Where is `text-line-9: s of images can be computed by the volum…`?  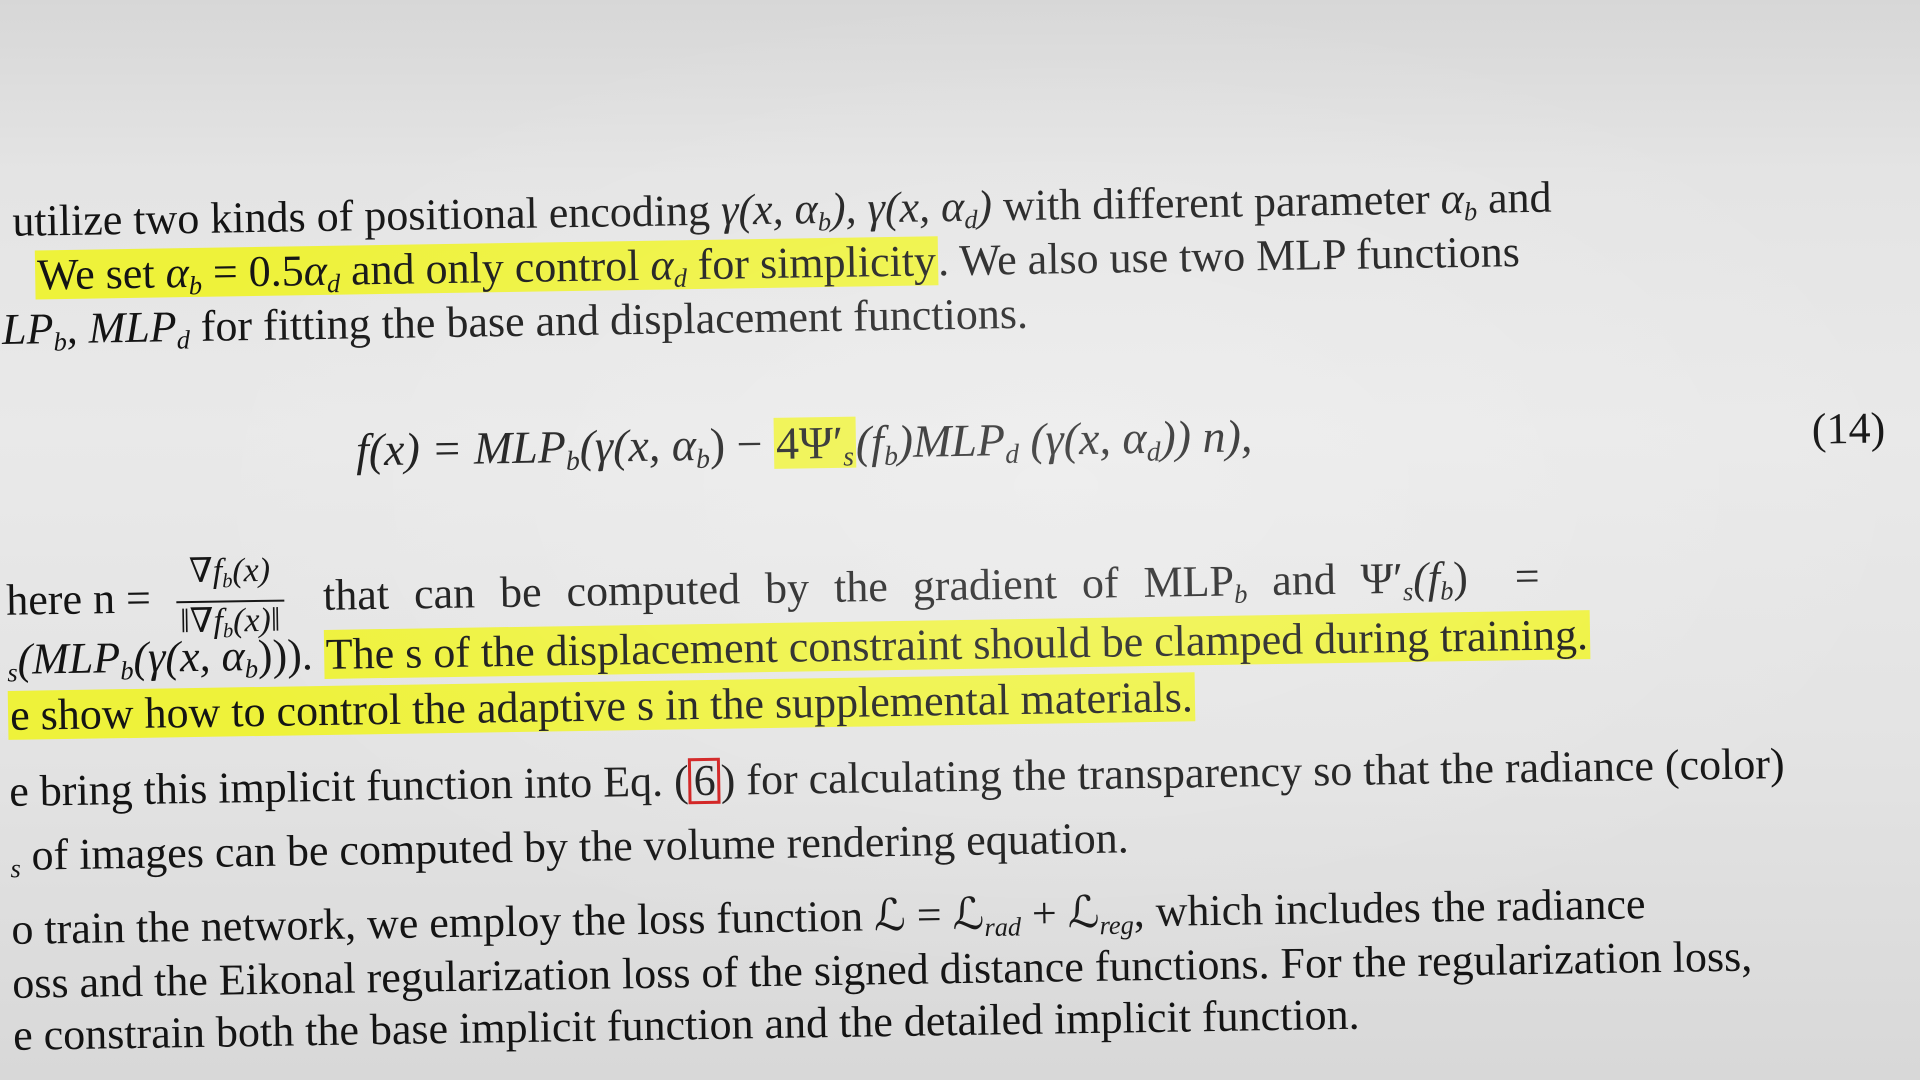 text-line-9: s of images can be computed by the volum… is located at coordinates (570, 848).